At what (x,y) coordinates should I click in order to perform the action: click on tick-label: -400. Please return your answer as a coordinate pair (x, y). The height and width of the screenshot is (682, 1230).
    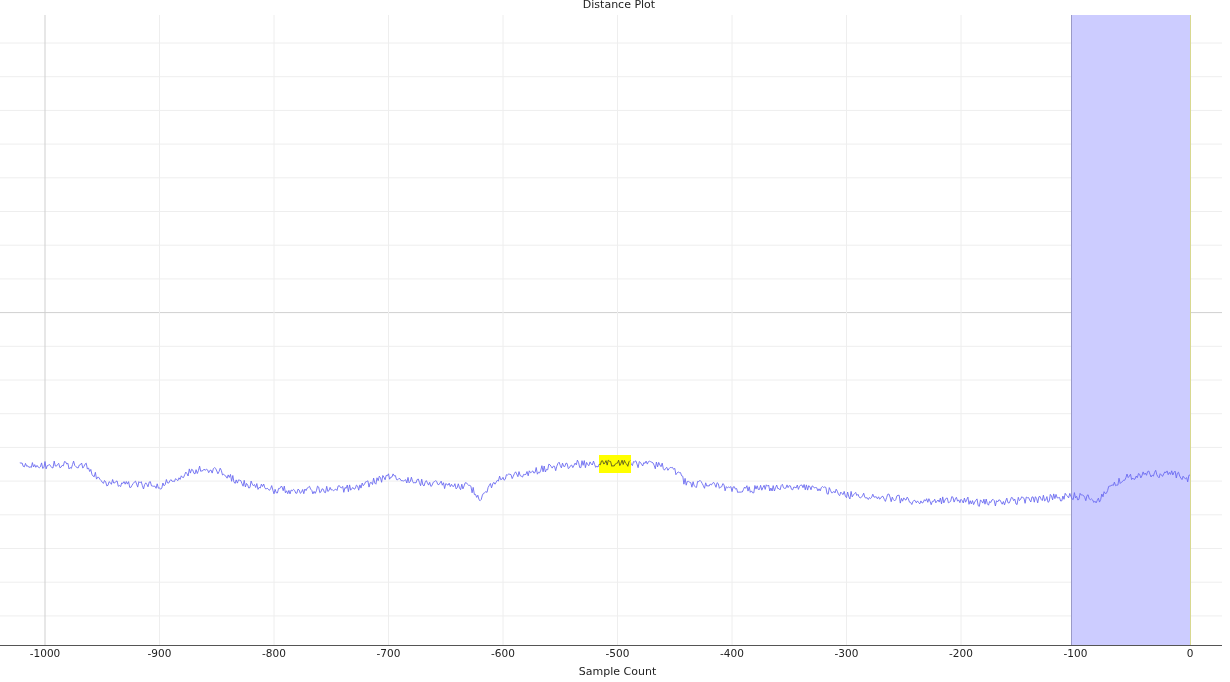
    Looking at the image, I should click on (732, 653).